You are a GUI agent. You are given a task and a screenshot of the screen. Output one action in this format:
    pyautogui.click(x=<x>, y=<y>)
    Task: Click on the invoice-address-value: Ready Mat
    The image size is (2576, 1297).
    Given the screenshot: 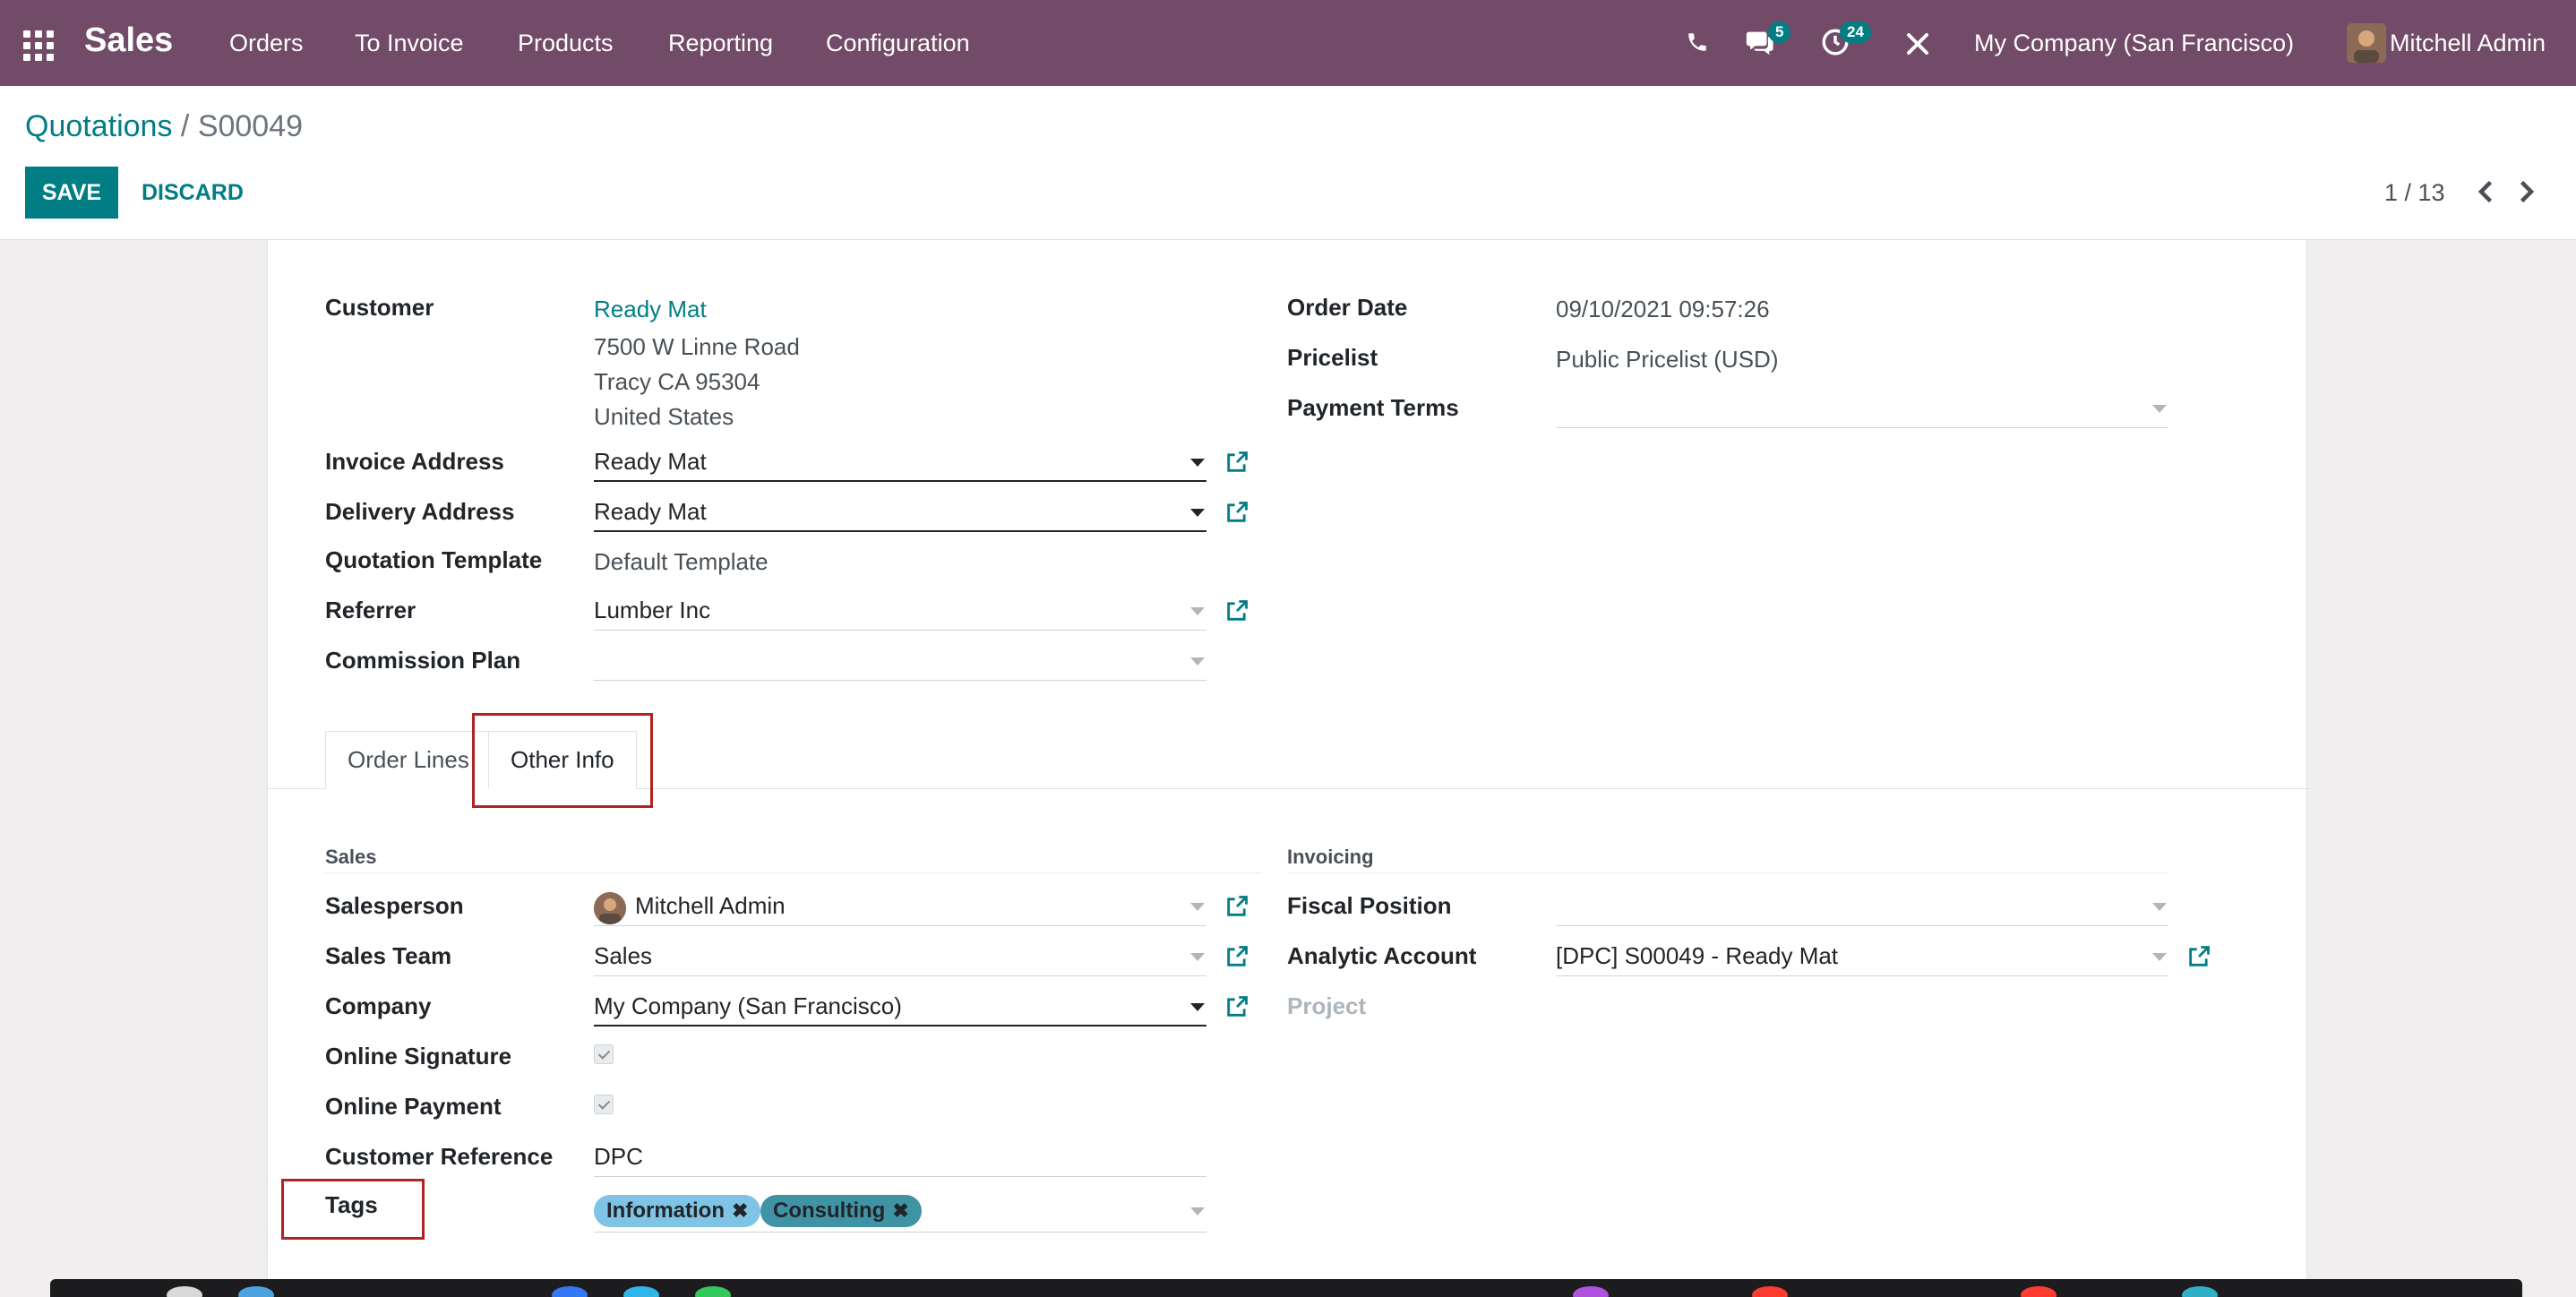 What is the action you would take?
    pyautogui.click(x=650, y=461)
    